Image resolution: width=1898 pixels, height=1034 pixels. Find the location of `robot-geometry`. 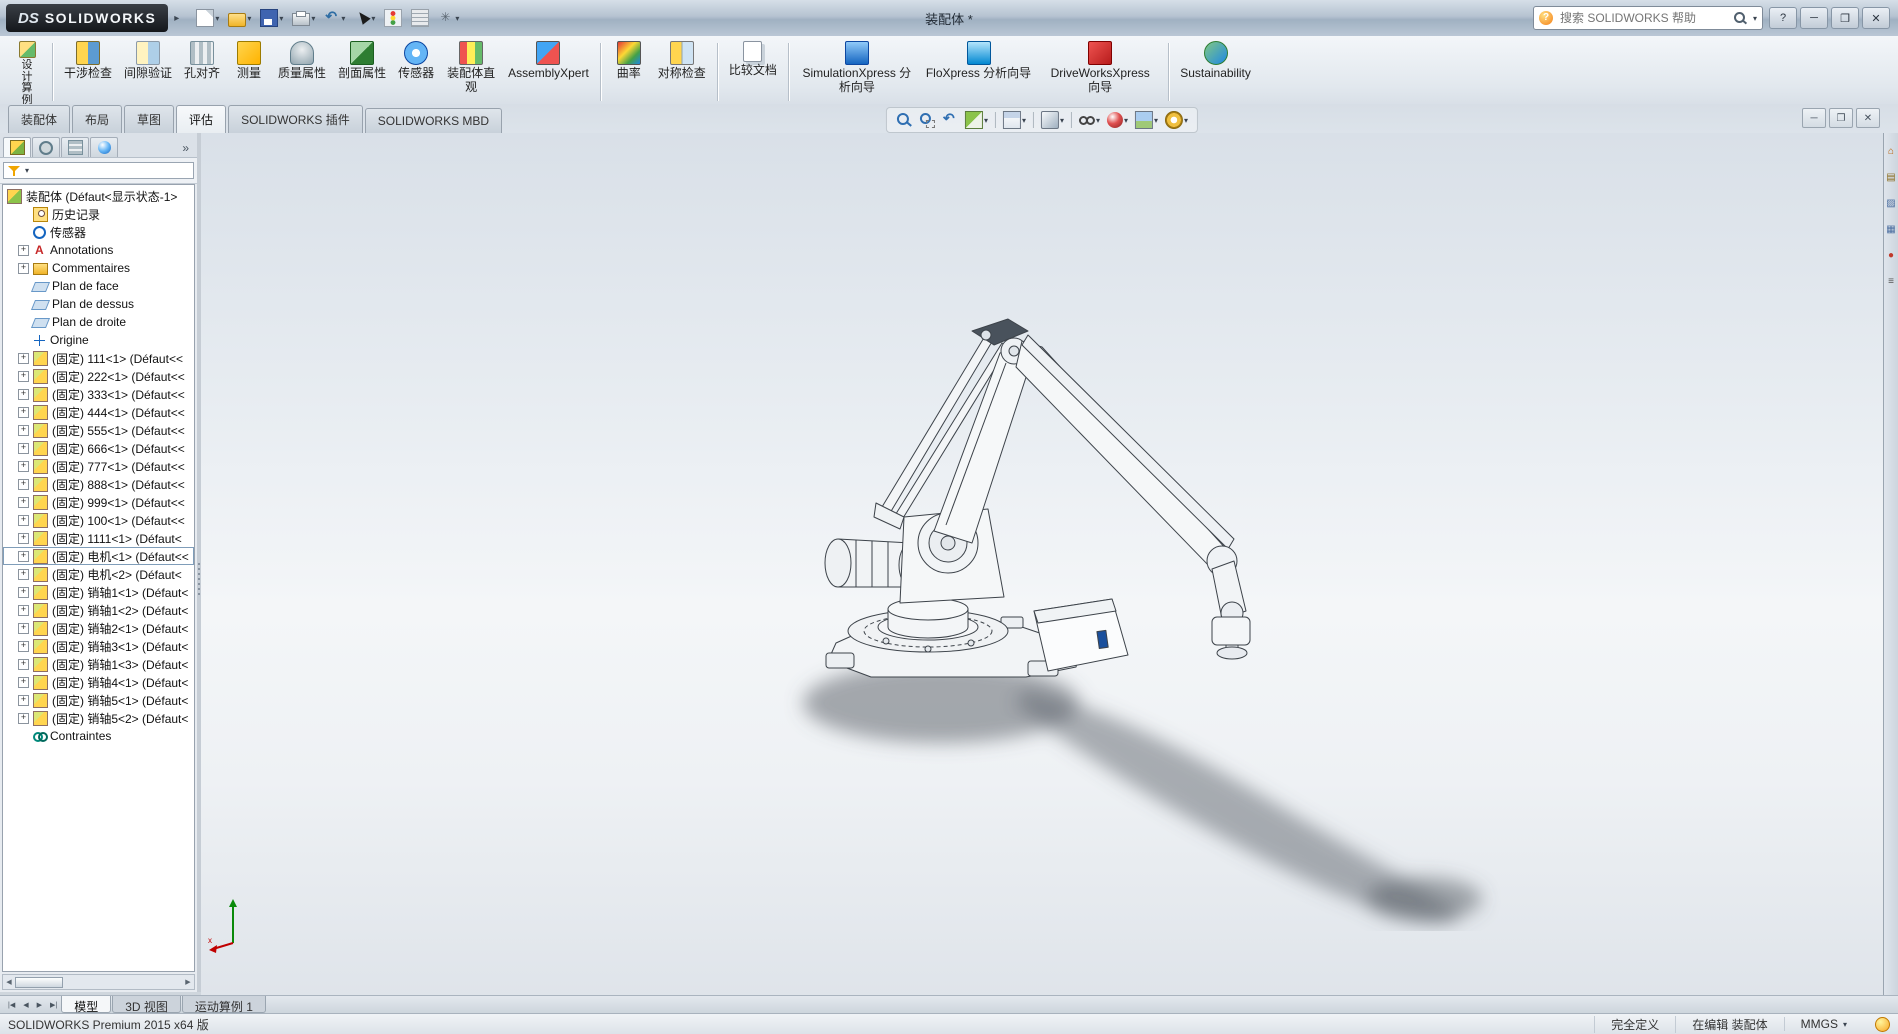

robot-geometry is located at coordinates (1037, 498).